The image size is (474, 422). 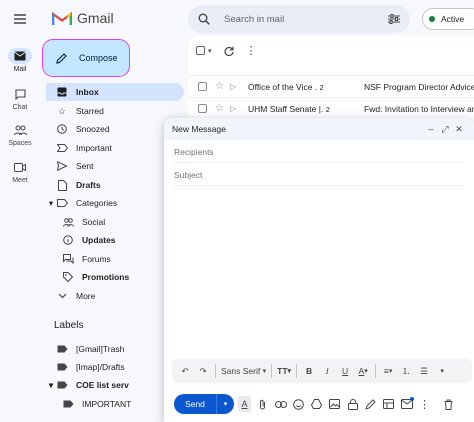 What do you see at coordinates (251, 50) in the screenshot?
I see `more-vert-icon: ⋮` at bounding box center [251, 50].